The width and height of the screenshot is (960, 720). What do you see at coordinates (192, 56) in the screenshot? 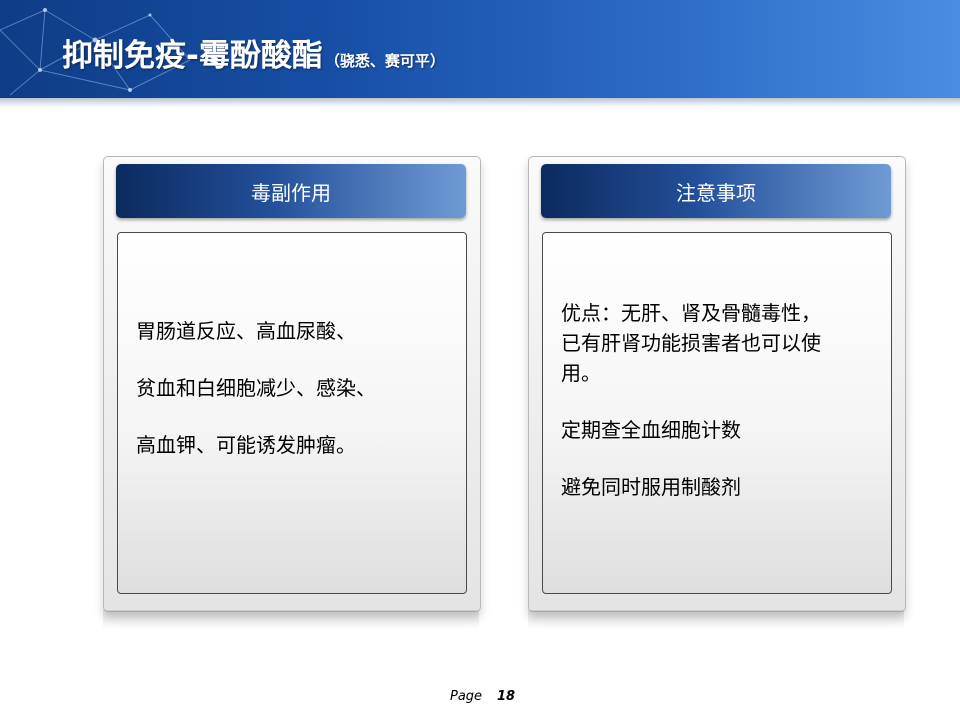
I see `title-text: 抑制免疫-霉酚酸酯` at bounding box center [192, 56].